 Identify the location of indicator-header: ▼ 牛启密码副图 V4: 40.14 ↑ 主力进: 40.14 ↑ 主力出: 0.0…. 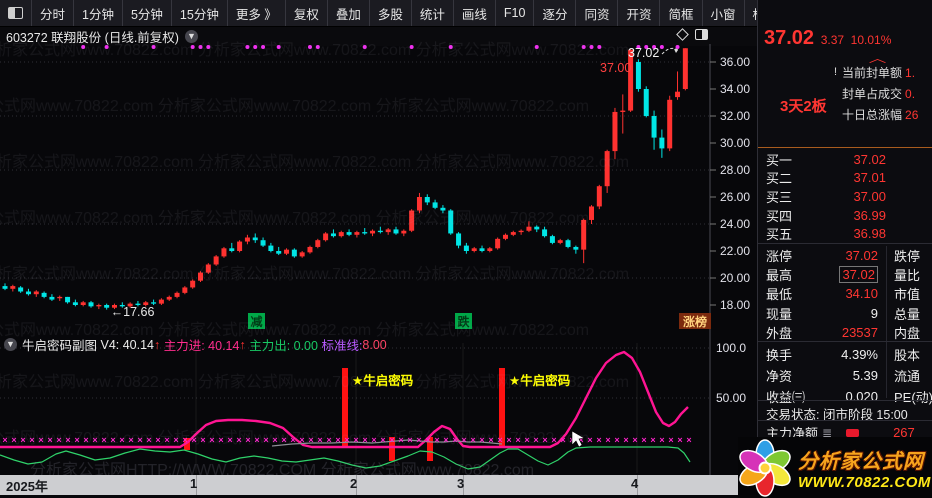
(195, 345).